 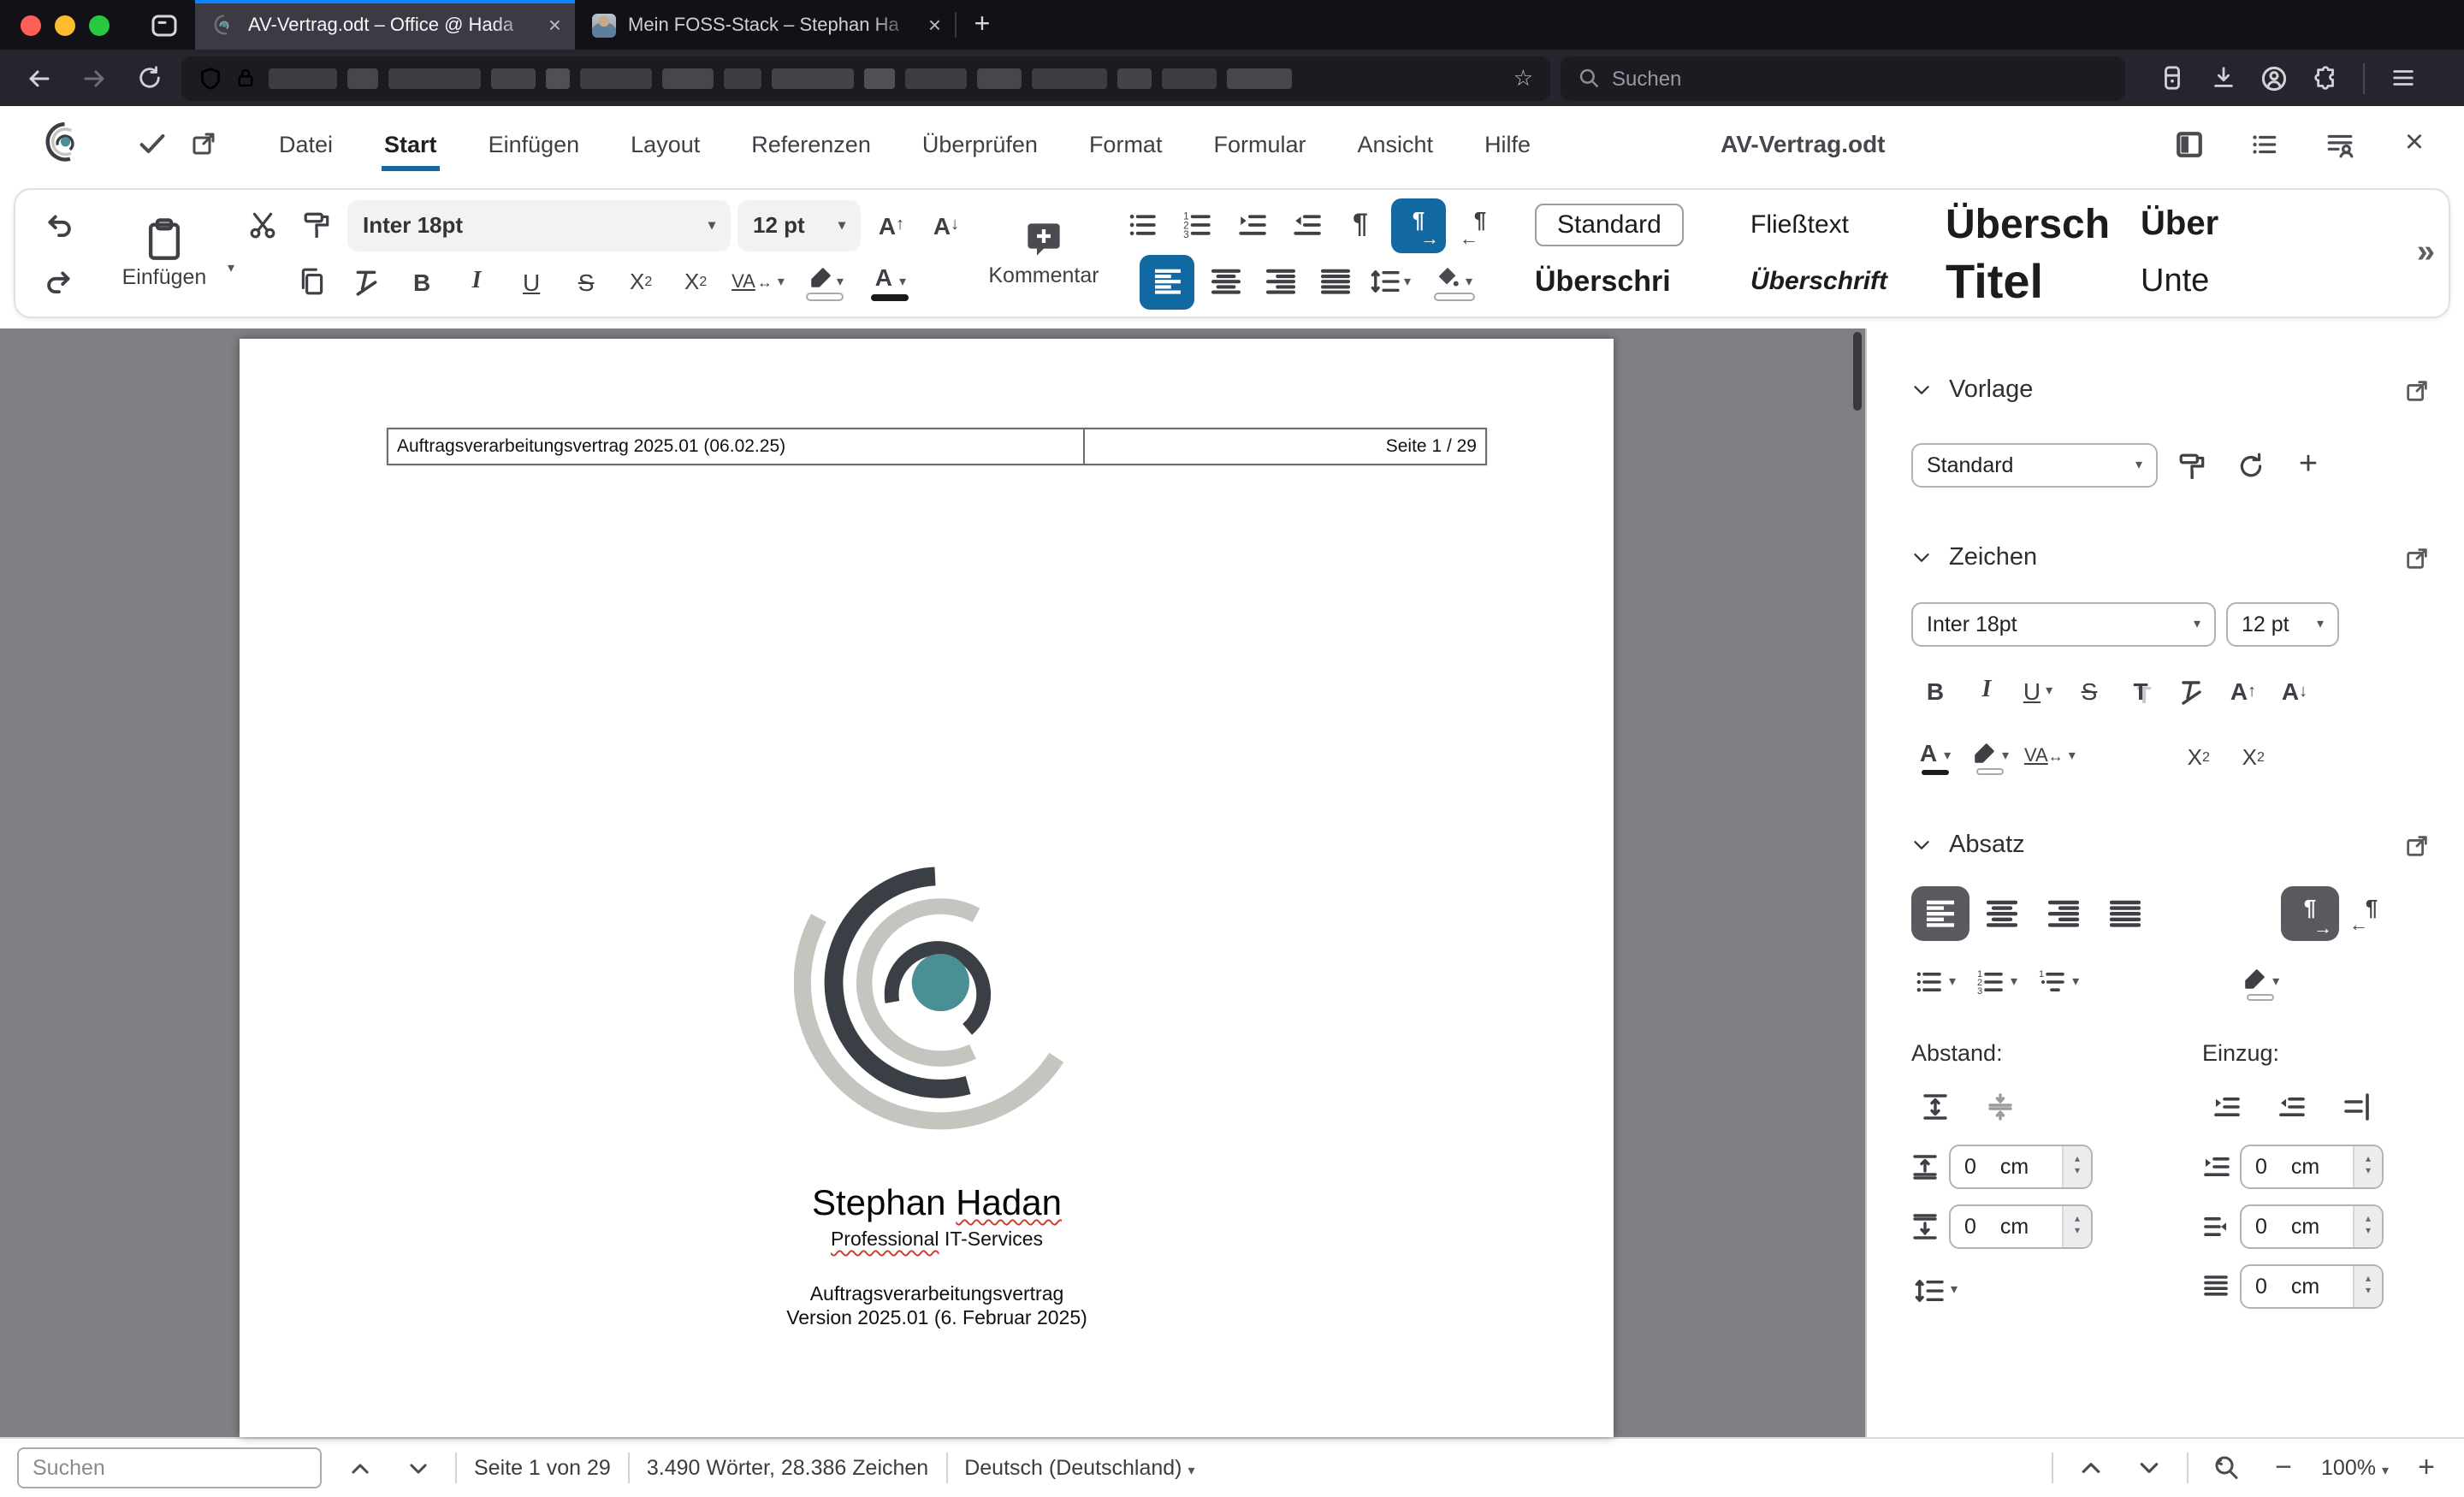 What do you see at coordinates (417, 1467) in the screenshot?
I see `search-next-icon` at bounding box center [417, 1467].